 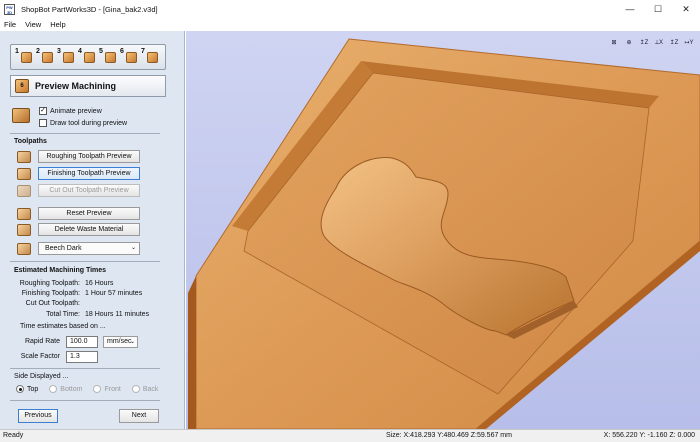 What do you see at coordinates (144, 389) in the screenshot?
I see `side-back-radio: Back` at bounding box center [144, 389].